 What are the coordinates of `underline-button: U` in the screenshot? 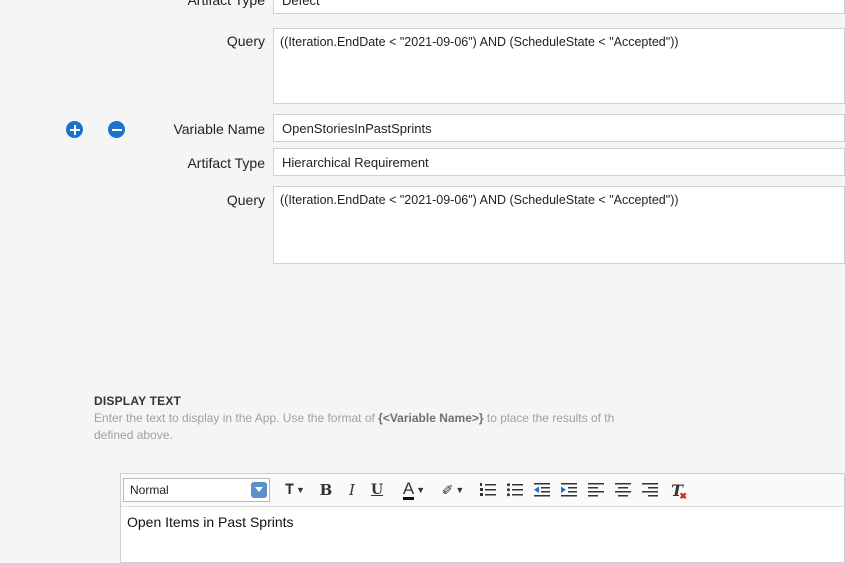 It's located at (377, 490).